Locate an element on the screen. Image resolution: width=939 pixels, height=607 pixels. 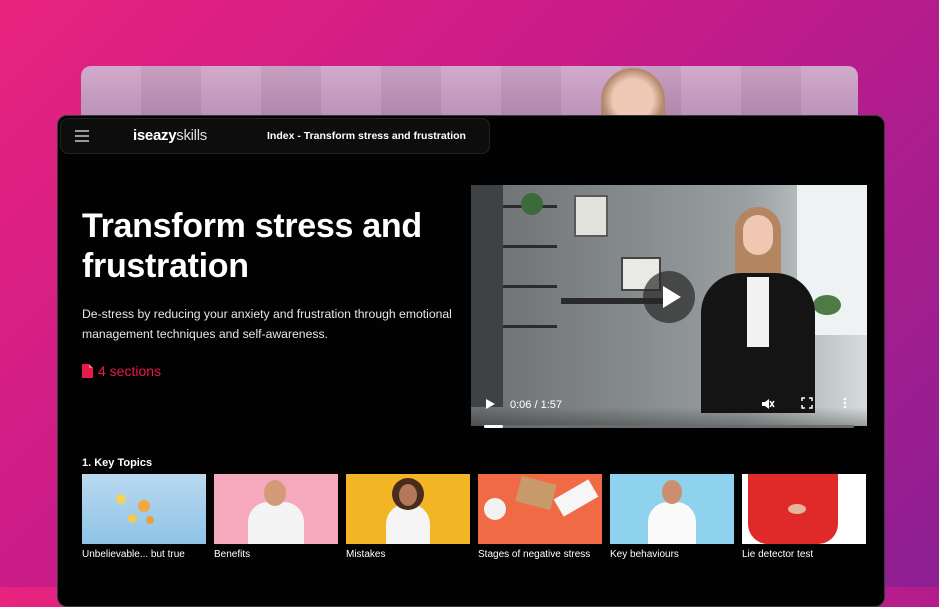
video-progress-fill is located at coordinates (493, 426).